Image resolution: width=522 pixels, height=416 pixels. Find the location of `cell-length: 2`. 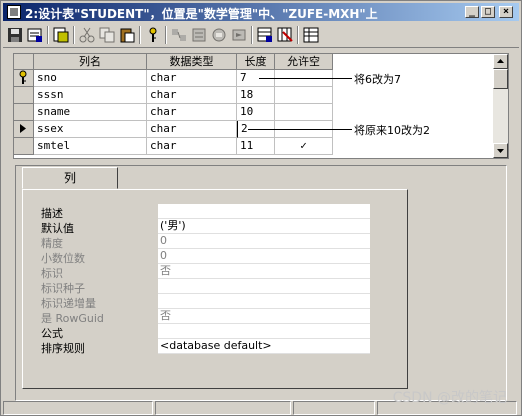

cell-length: 2 is located at coordinates (256, 129).